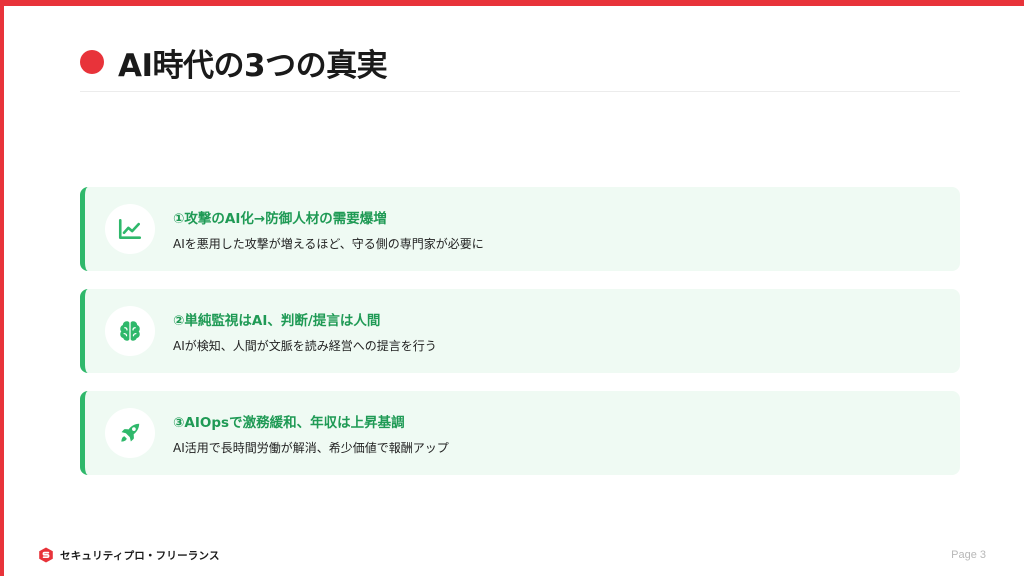 The image size is (1024, 576). Describe the element at coordinates (130, 433) in the screenshot. I see `rocket-icon` at that location.